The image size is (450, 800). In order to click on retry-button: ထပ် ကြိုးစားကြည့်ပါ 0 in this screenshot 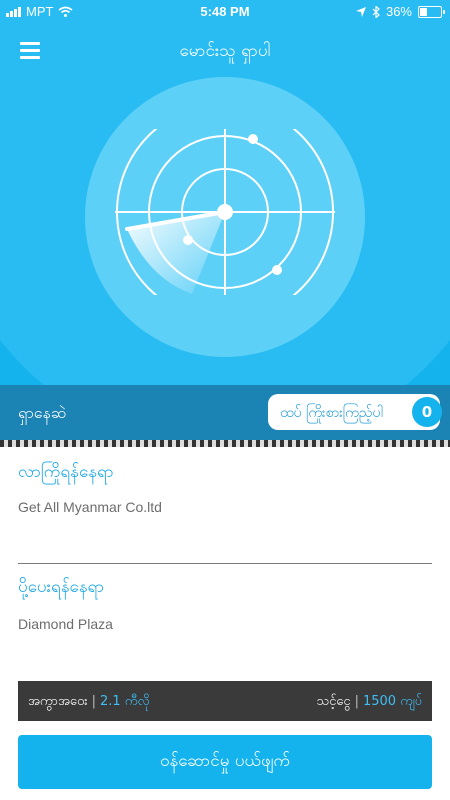, I will do `click(355, 412)`.